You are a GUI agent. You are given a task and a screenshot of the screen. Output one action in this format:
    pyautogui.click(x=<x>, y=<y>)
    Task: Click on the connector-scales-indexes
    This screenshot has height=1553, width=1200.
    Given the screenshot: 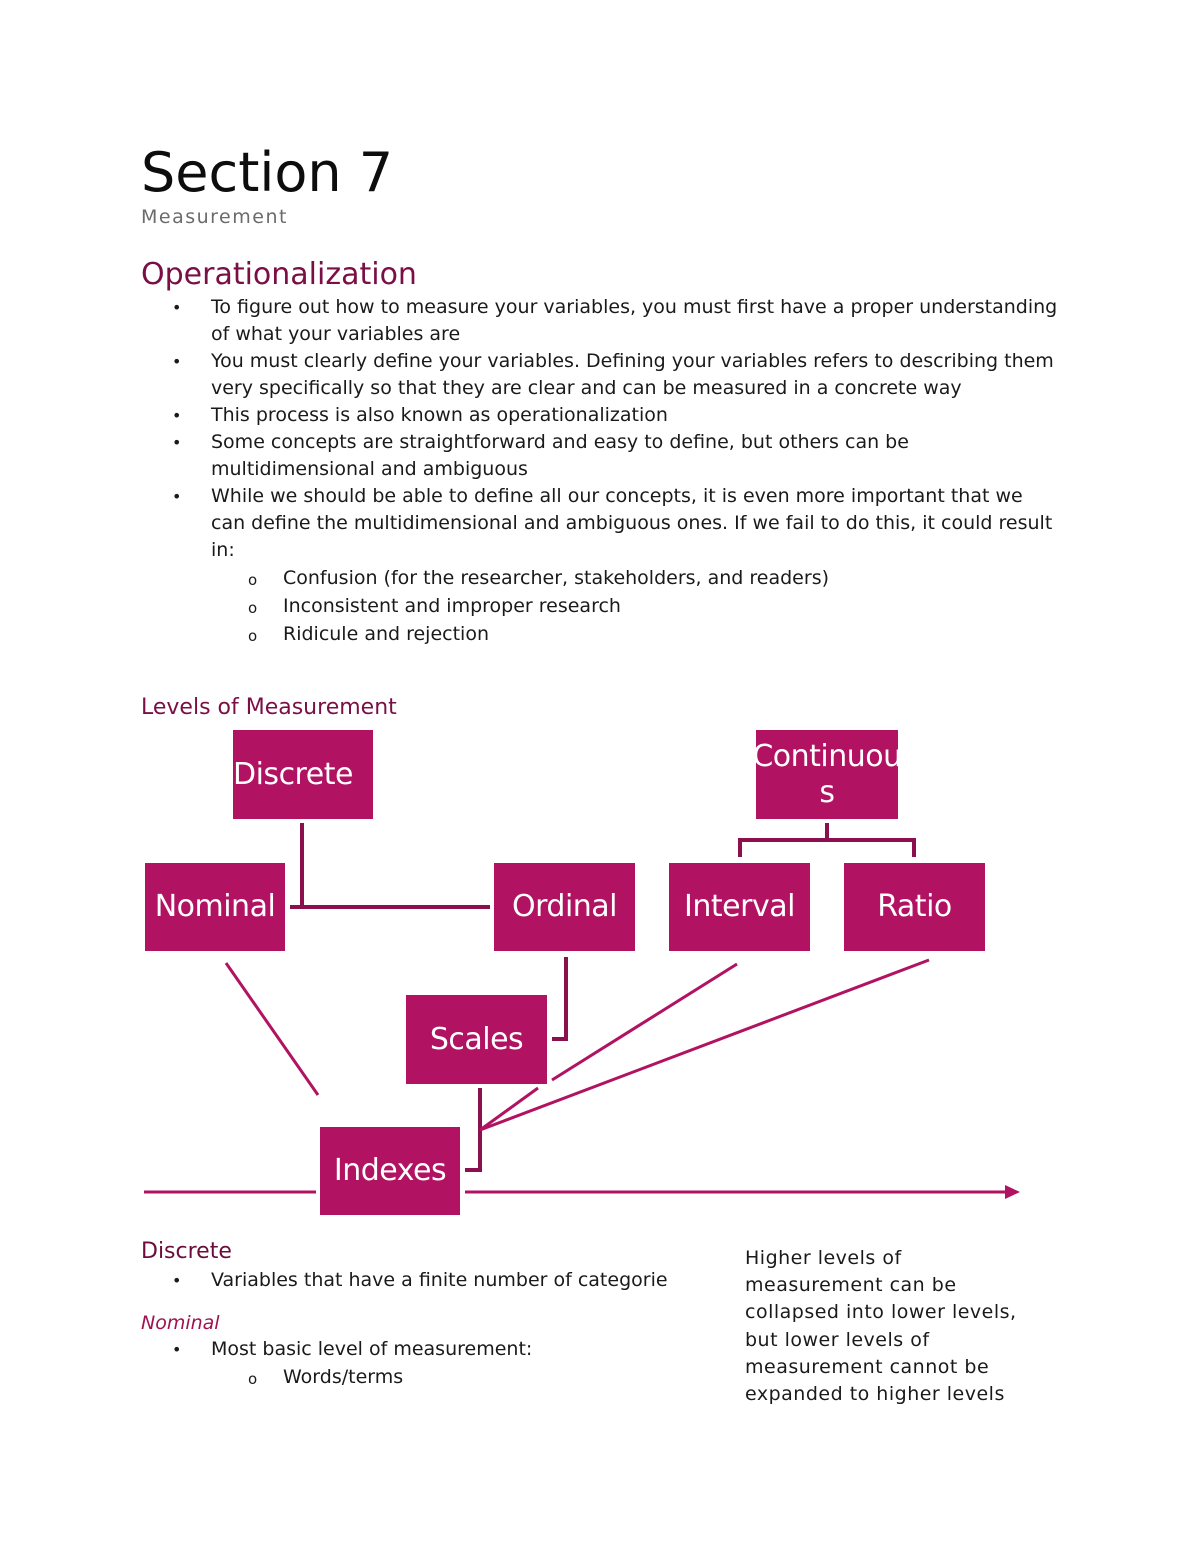 What is the action you would take?
    pyautogui.click(x=473, y=1130)
    